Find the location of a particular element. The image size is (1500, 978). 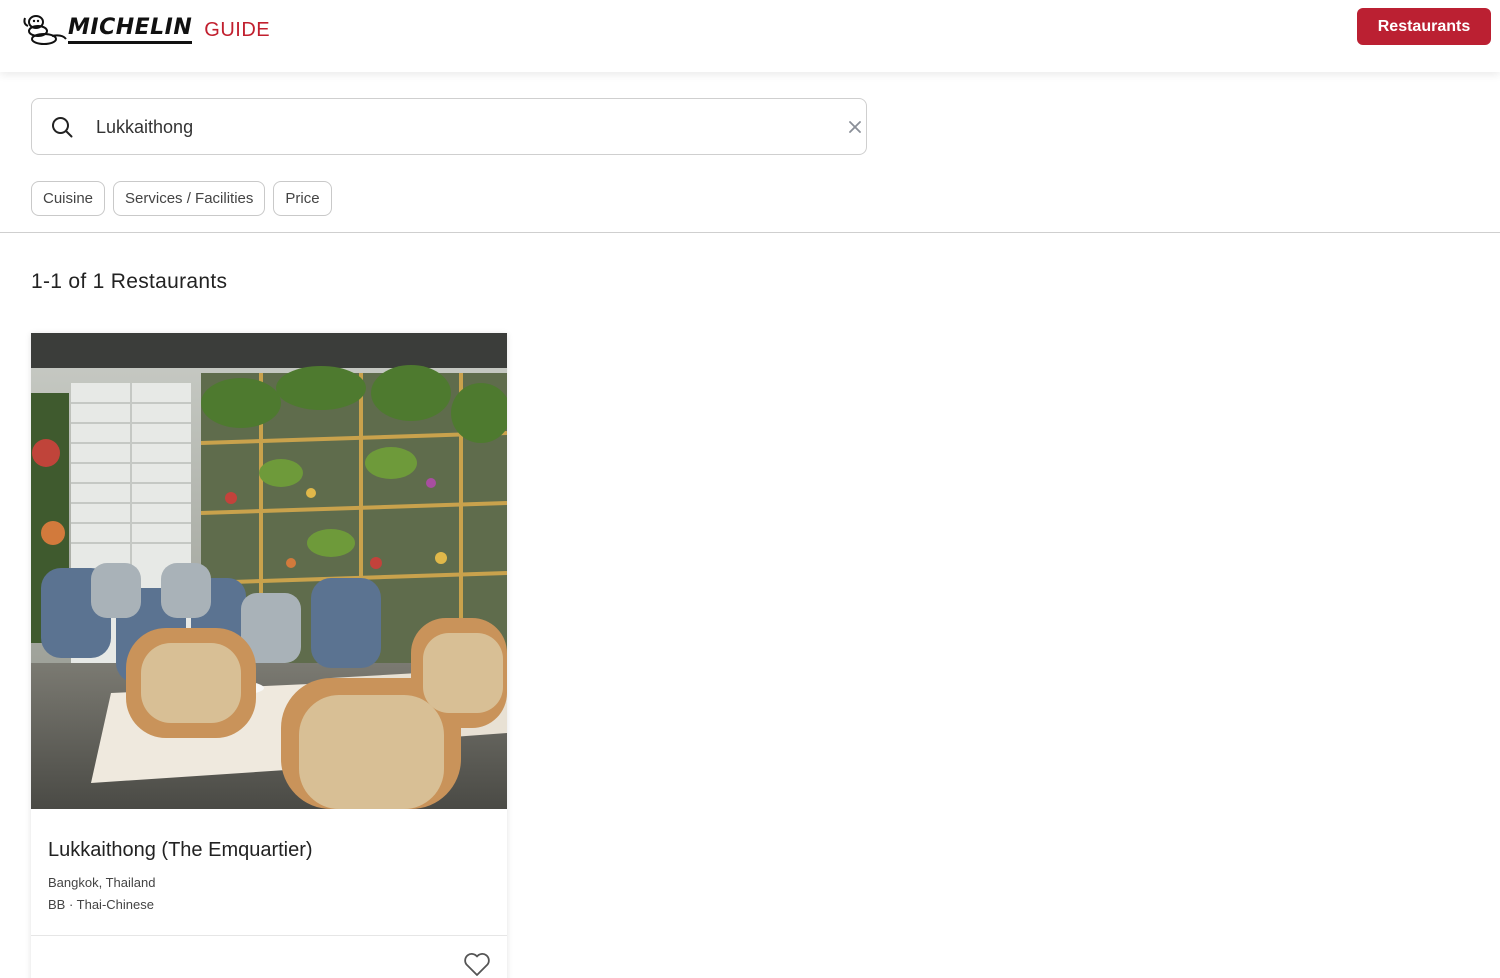

results-count: 1-1 of 1 Restaurants is located at coordinates (129, 281).